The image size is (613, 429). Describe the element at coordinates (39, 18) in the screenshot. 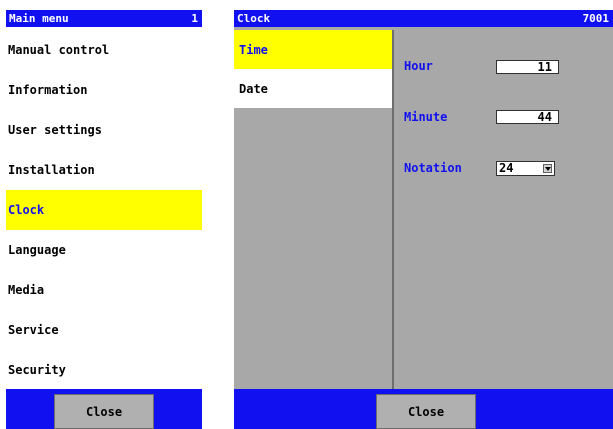

I see `main-menu-title: Main menu` at that location.